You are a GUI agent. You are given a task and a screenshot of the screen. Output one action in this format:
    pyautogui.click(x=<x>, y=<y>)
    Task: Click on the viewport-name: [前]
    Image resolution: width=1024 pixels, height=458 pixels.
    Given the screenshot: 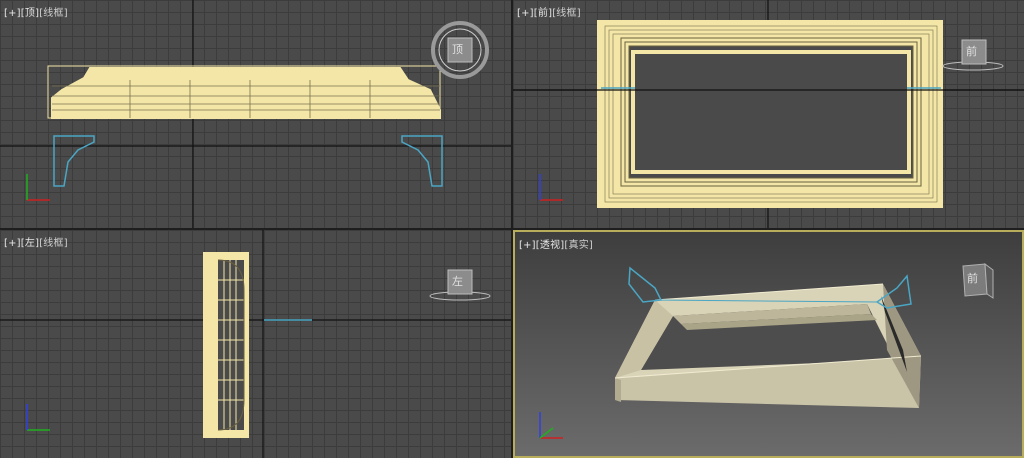 What is the action you would take?
    pyautogui.click(x=543, y=13)
    